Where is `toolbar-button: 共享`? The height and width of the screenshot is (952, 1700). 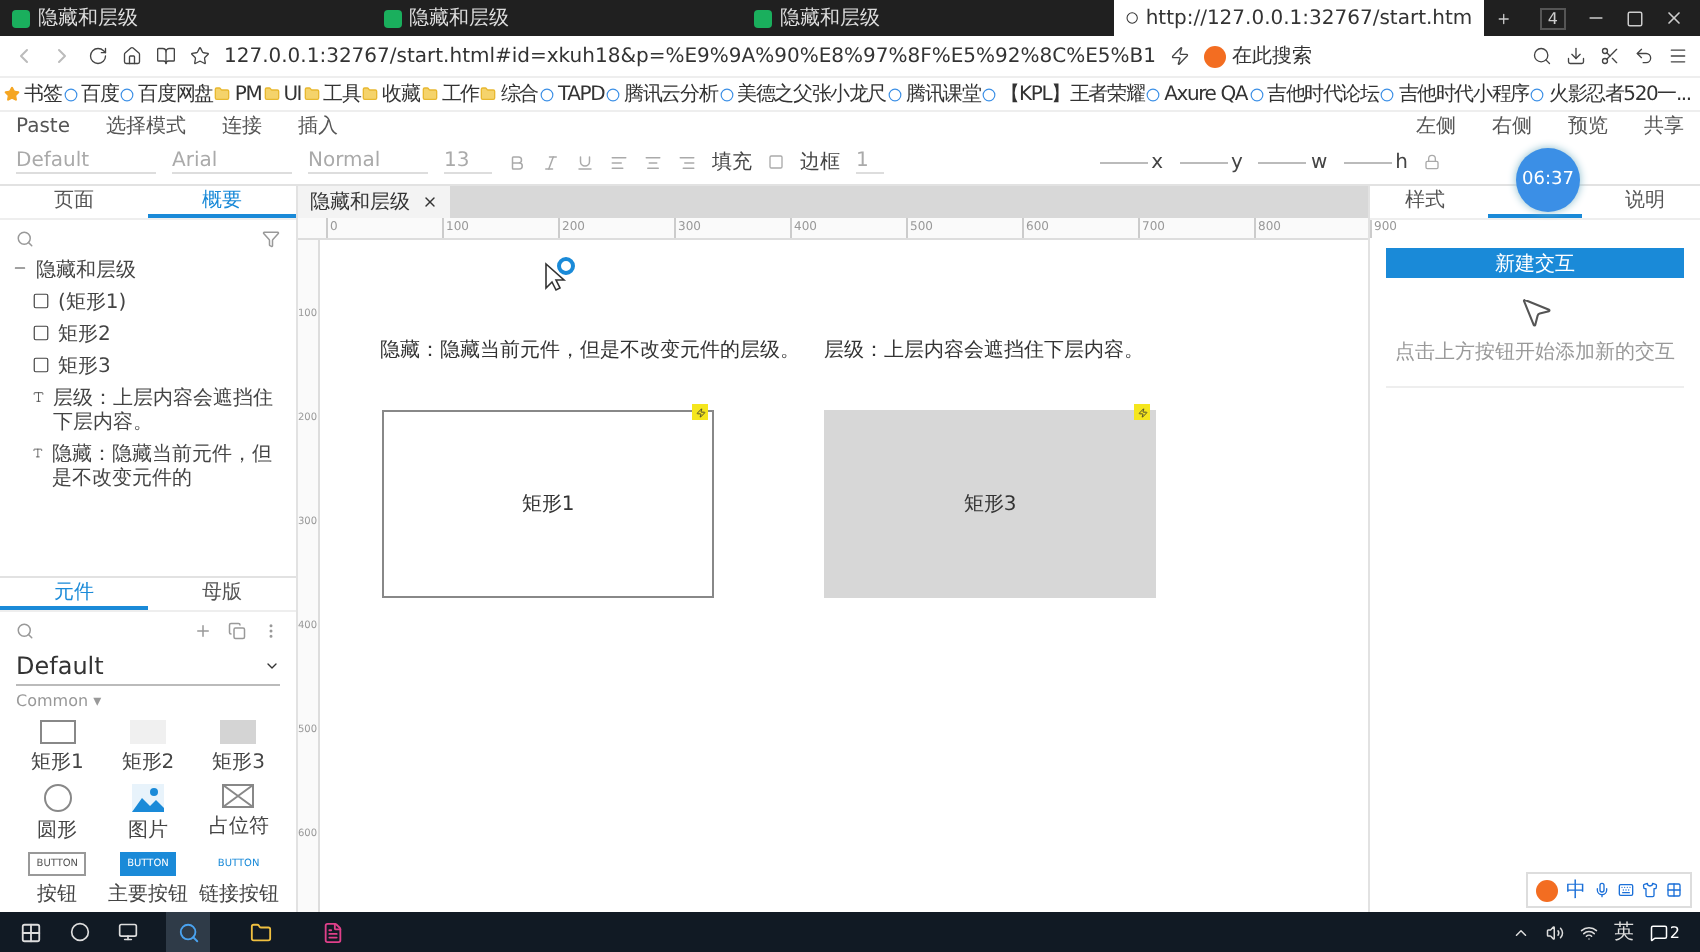 toolbar-button: 共享 is located at coordinates (1664, 126).